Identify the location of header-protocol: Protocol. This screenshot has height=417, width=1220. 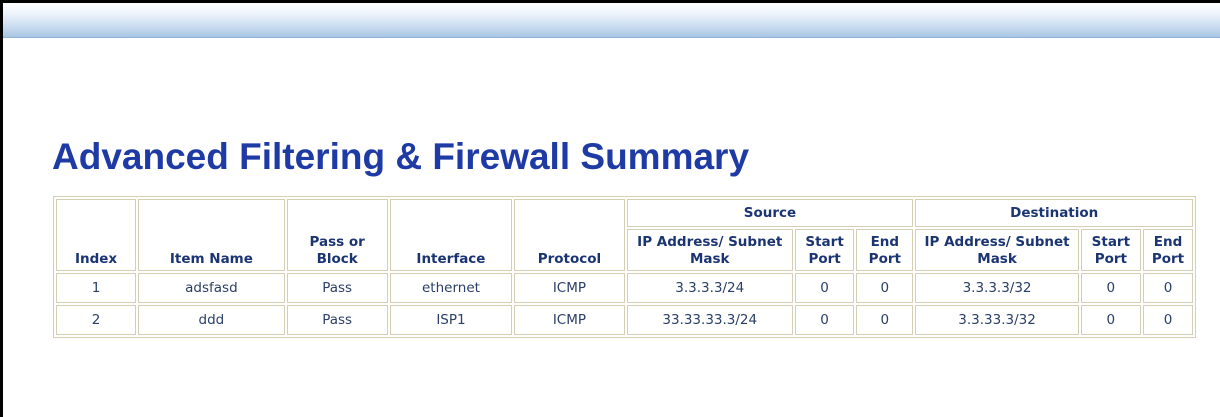
(569, 235).